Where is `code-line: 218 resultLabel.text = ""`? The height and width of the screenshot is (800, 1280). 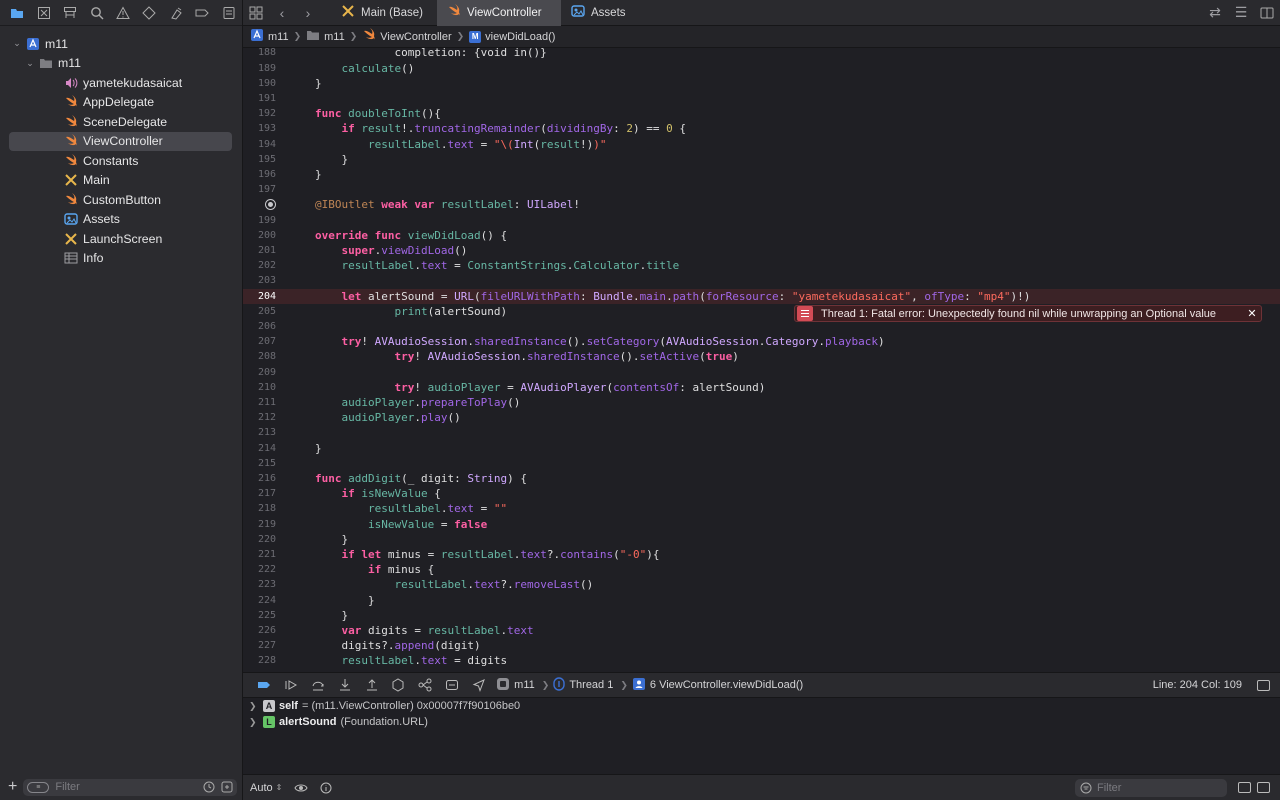 code-line: 218 resultLabel.text = "" is located at coordinates (761, 508).